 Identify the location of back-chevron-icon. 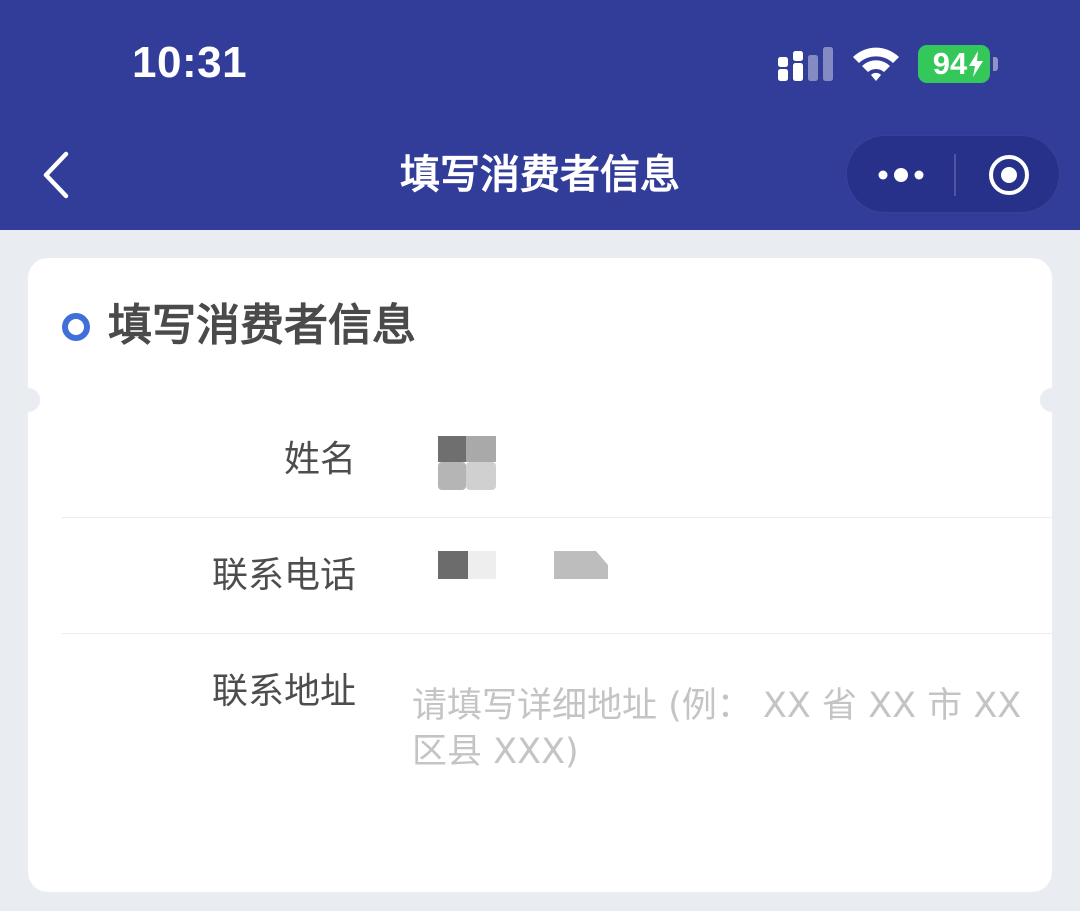
(56, 175).